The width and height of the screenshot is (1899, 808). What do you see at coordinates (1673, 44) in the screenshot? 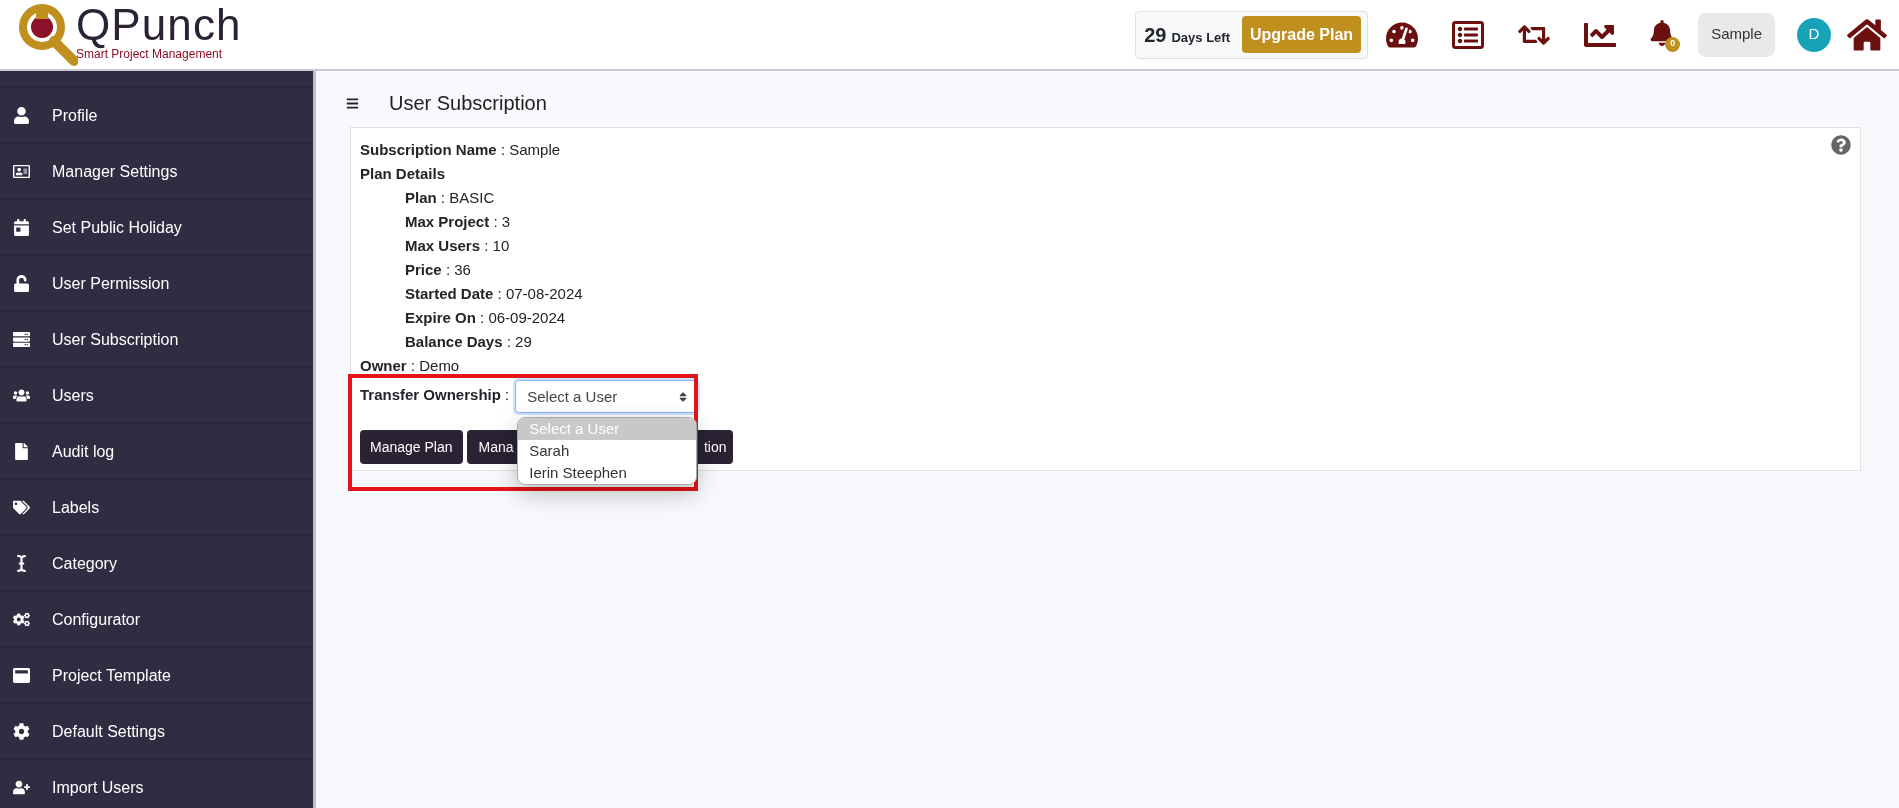
I see `notification-count-badge: 0` at bounding box center [1673, 44].